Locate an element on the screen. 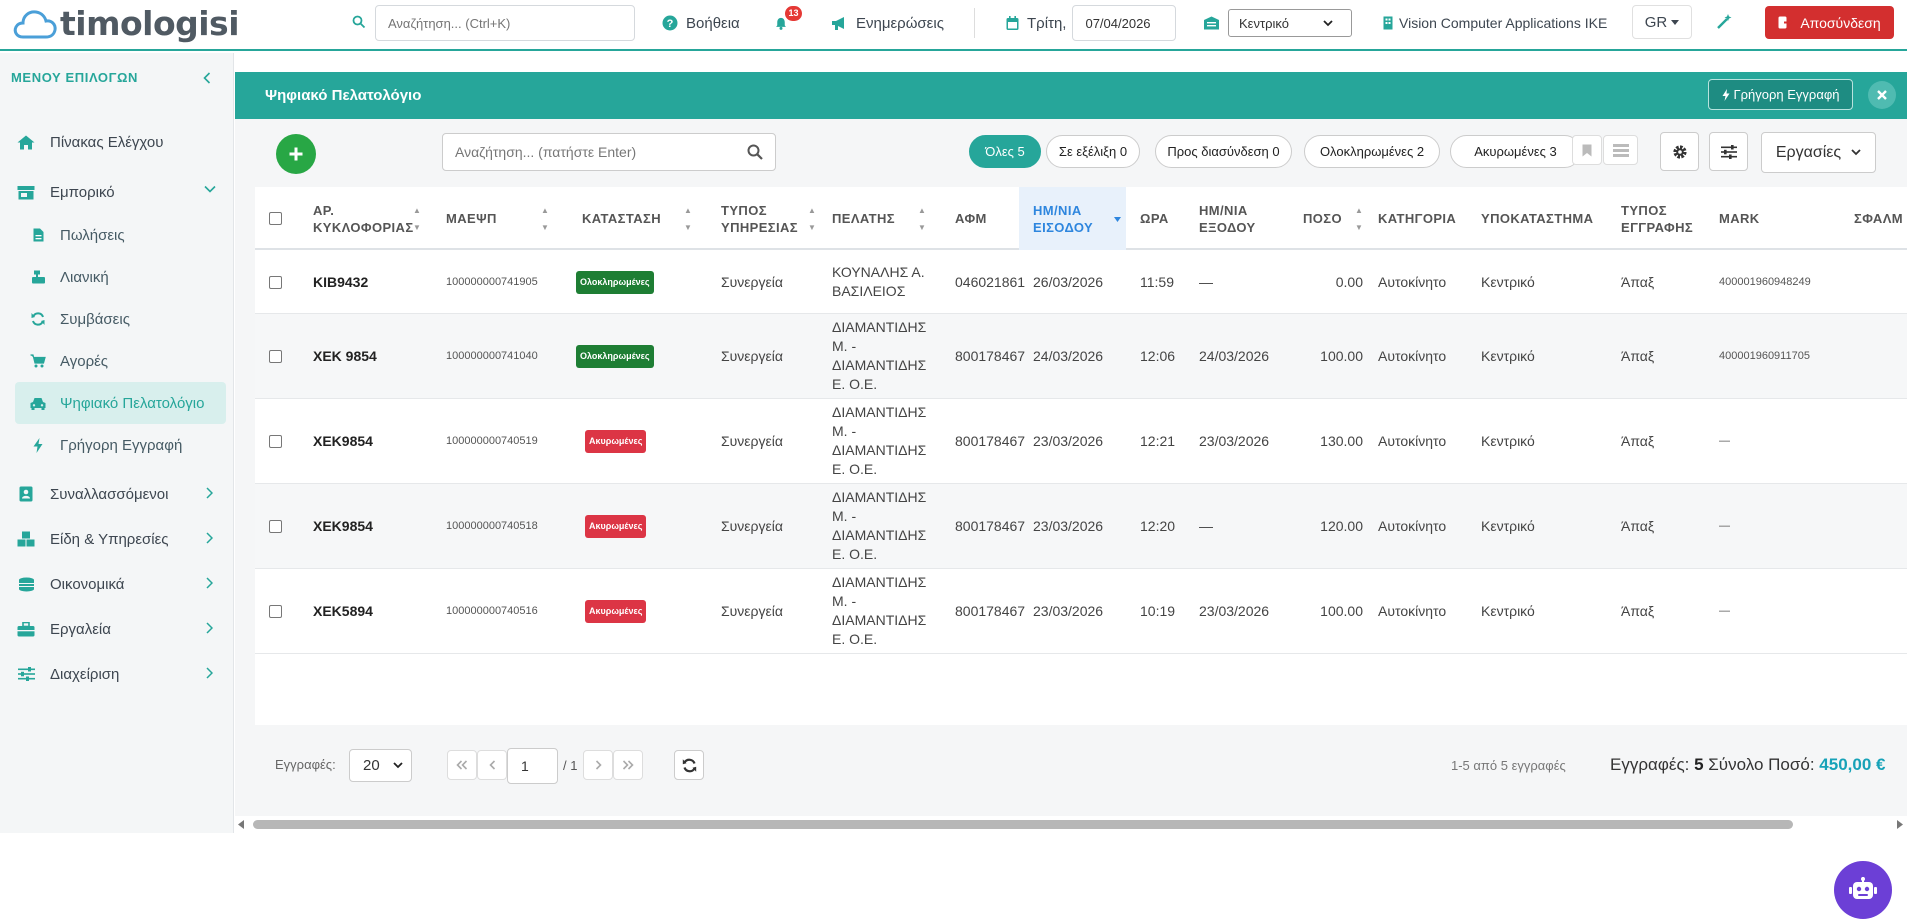 Image resolution: width=1907 pixels, height=920 pixels. scrollbar-thumb is located at coordinates (1023, 824).